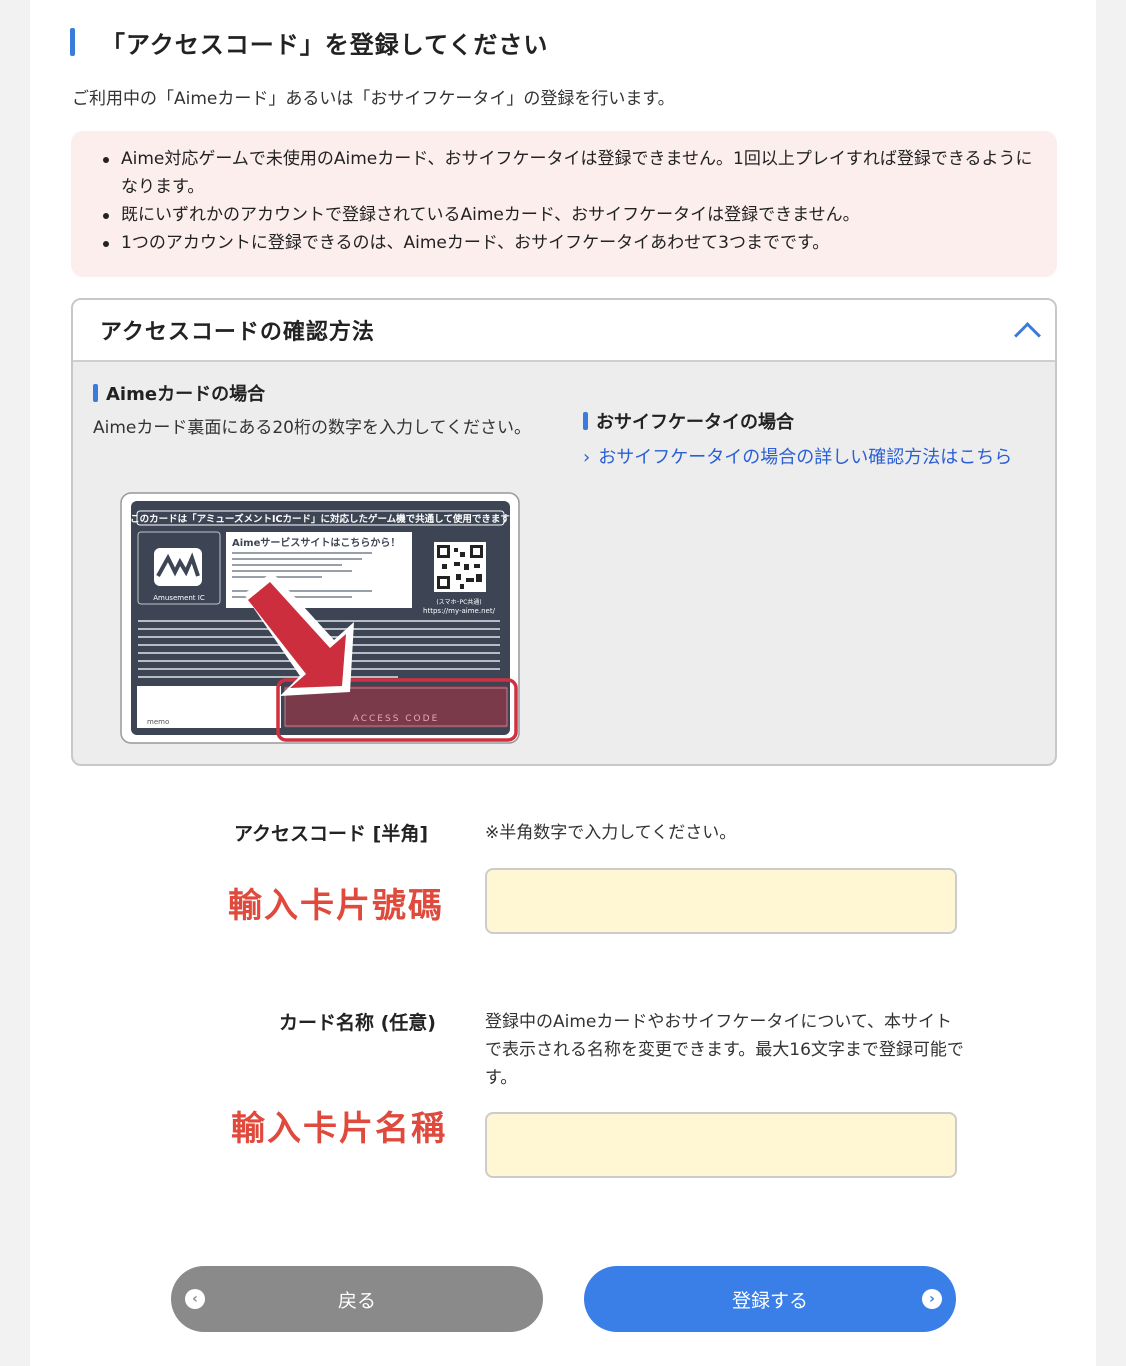  I want to click on logo-caption: Amusement IC, so click(179, 598).